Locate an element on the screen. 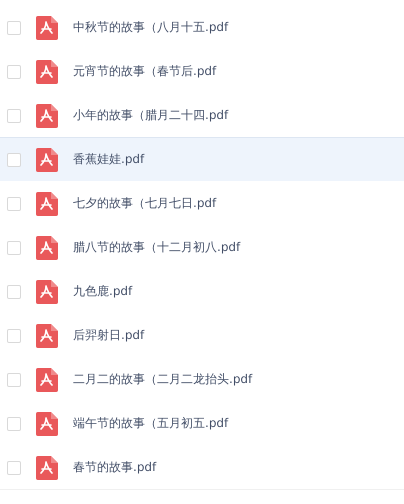 The height and width of the screenshot is (504, 404). file-name: 春节的故事.pdf is located at coordinates (114, 467).